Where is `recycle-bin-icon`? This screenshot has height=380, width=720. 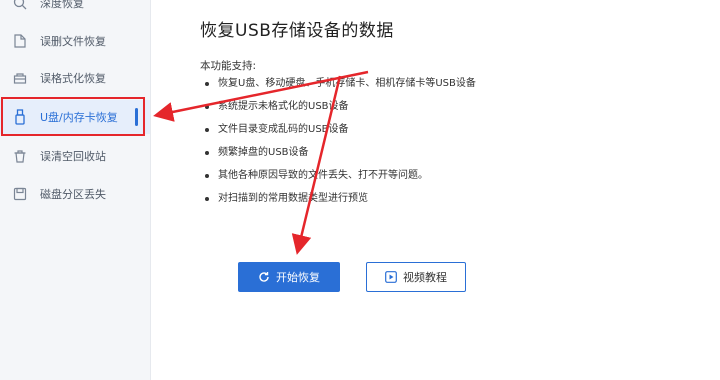
recycle-bin-icon is located at coordinates (20, 156).